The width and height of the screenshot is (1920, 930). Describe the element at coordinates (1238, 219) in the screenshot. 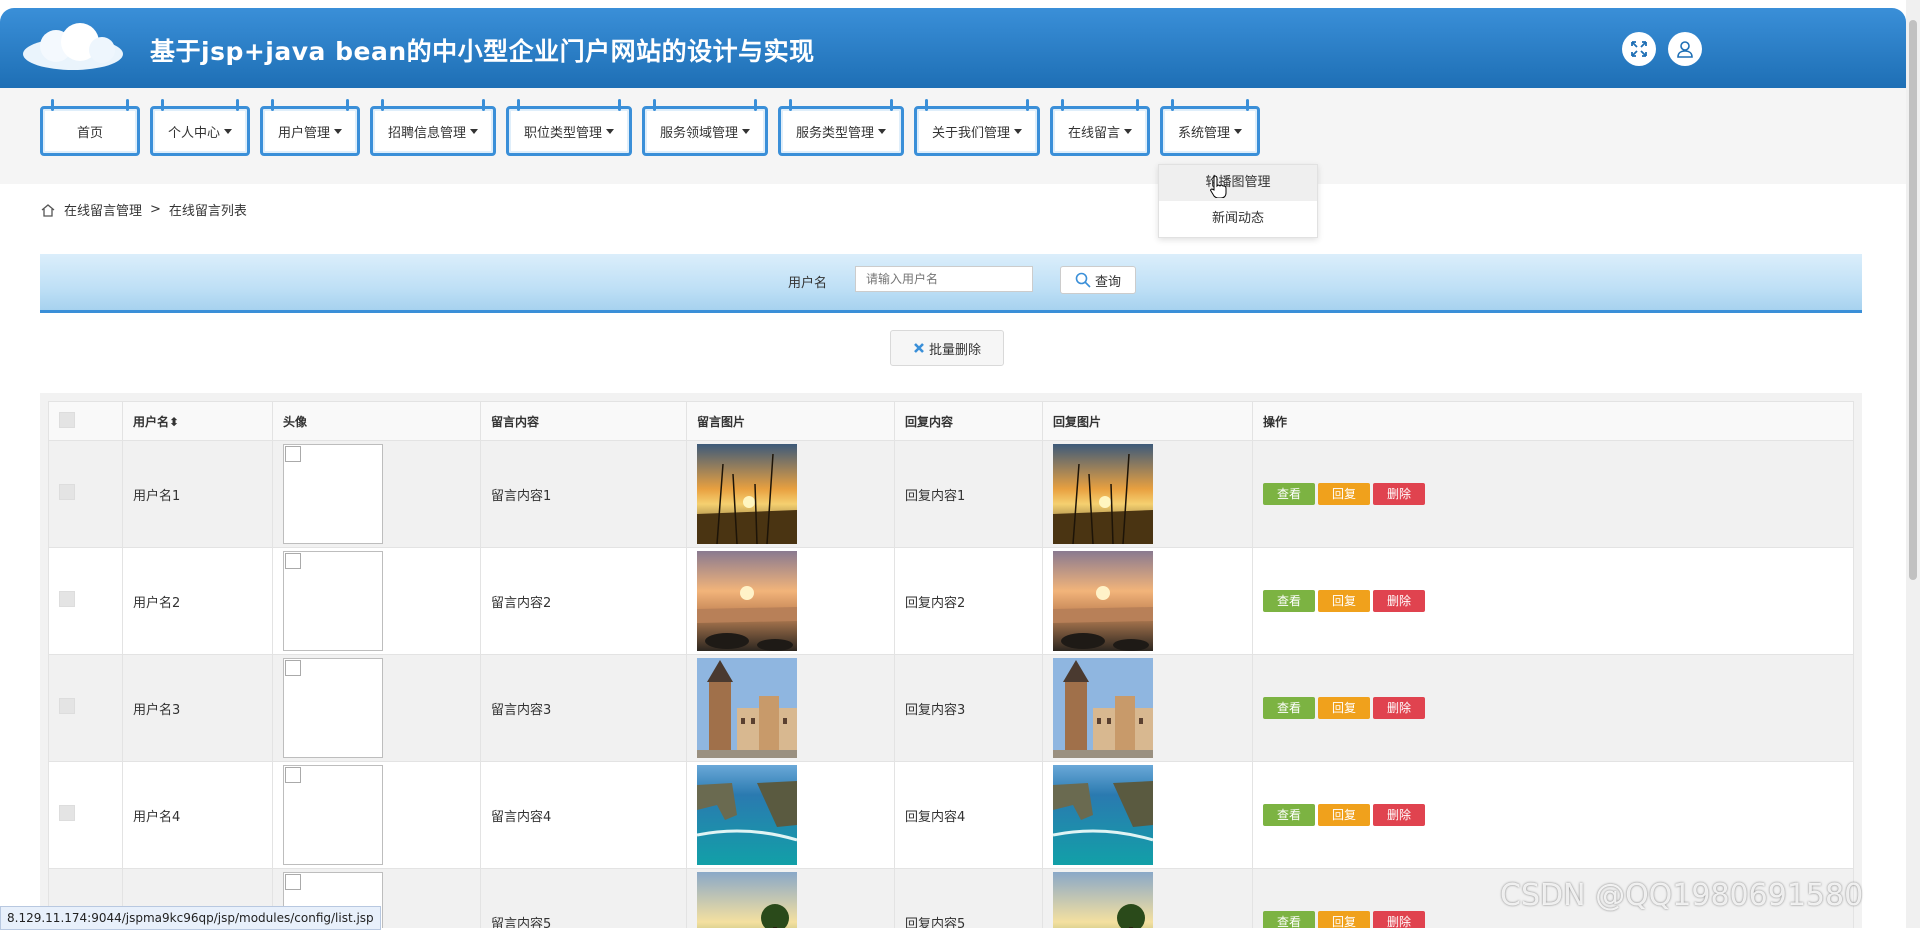

I see `dropdown-item-news: 新闻动态` at that location.